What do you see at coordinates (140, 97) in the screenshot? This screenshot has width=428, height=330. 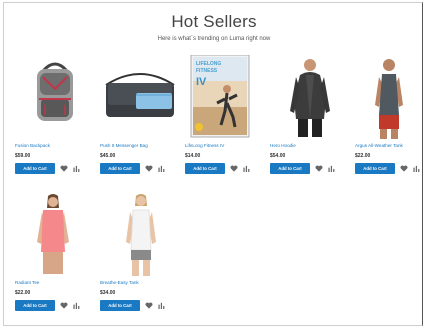 I see `product-image-messenger-bag` at bounding box center [140, 97].